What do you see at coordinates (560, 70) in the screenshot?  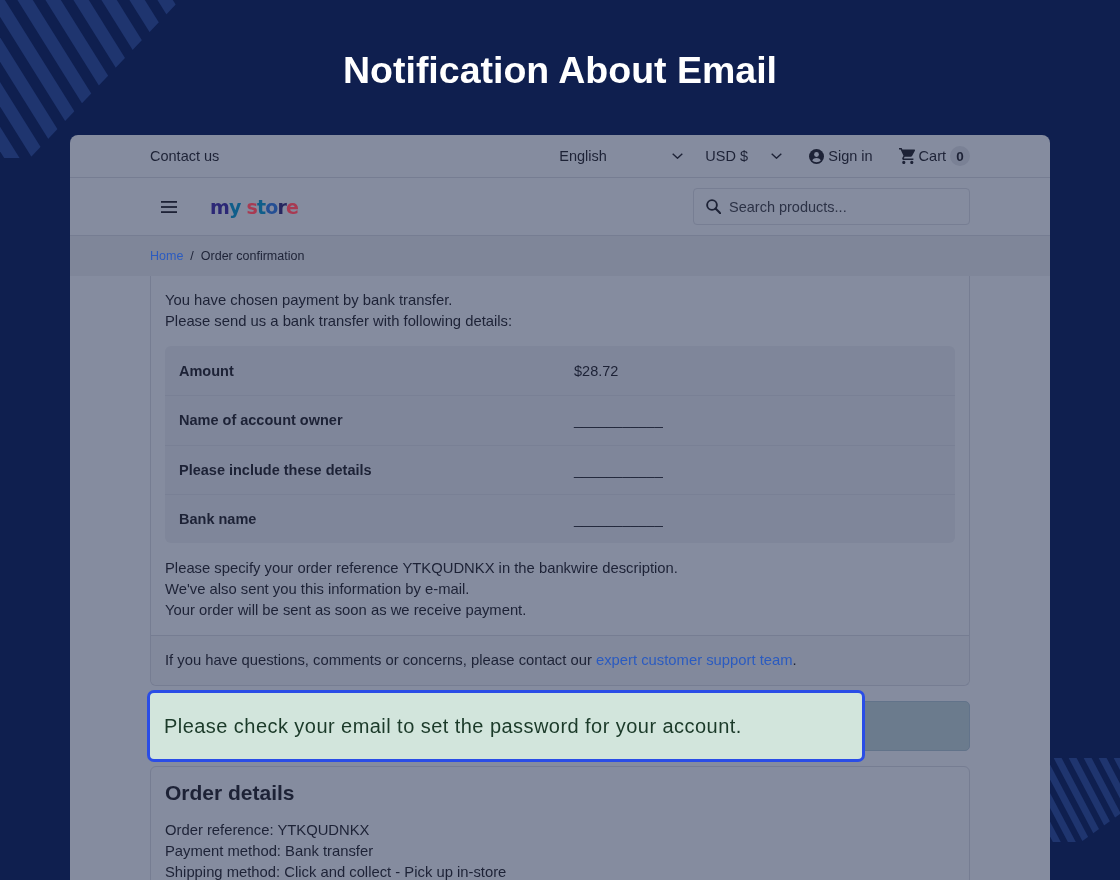 I see `page-heading: Notification About Email` at bounding box center [560, 70].